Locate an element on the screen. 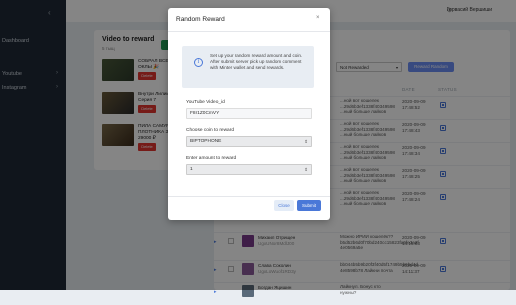  video-id-input: F8r1Z0CmVY is located at coordinates (249, 113).